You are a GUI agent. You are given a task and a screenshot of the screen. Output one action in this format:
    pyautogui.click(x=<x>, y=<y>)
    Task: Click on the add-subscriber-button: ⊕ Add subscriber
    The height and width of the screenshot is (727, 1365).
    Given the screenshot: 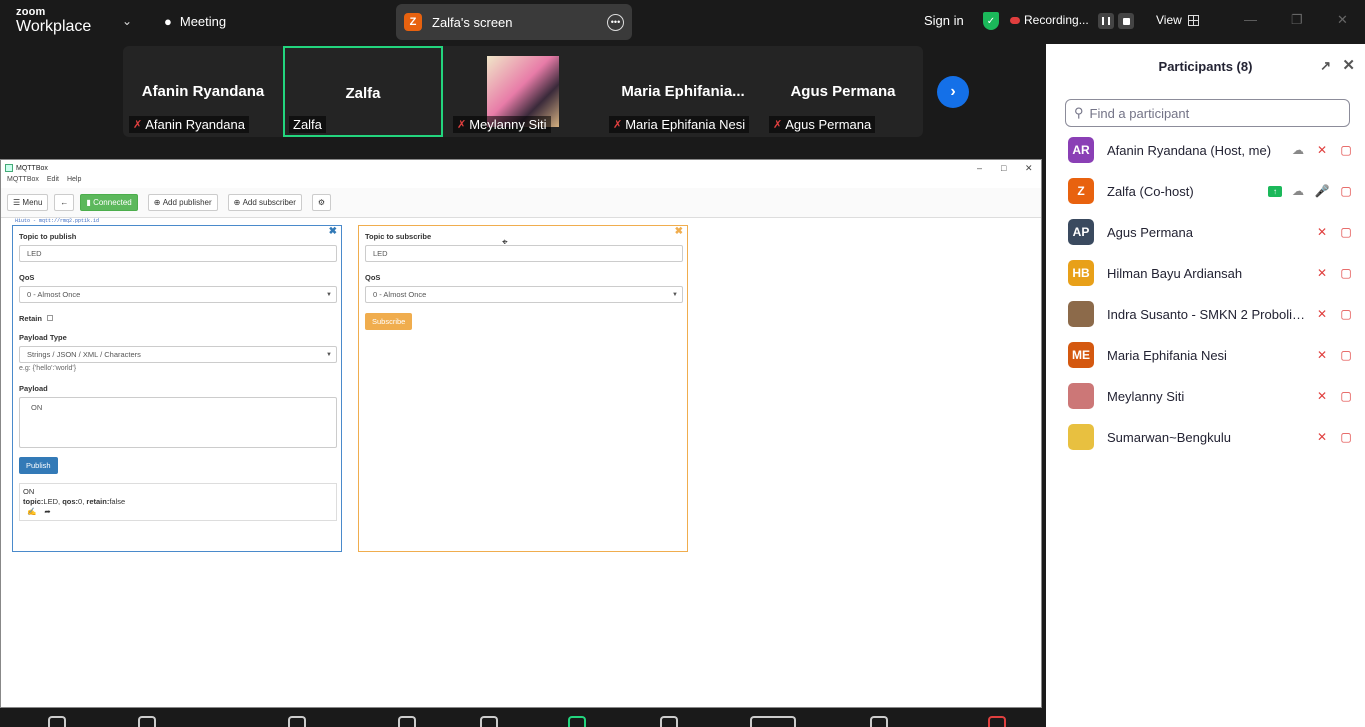 What is the action you would take?
    pyautogui.click(x=264, y=202)
    